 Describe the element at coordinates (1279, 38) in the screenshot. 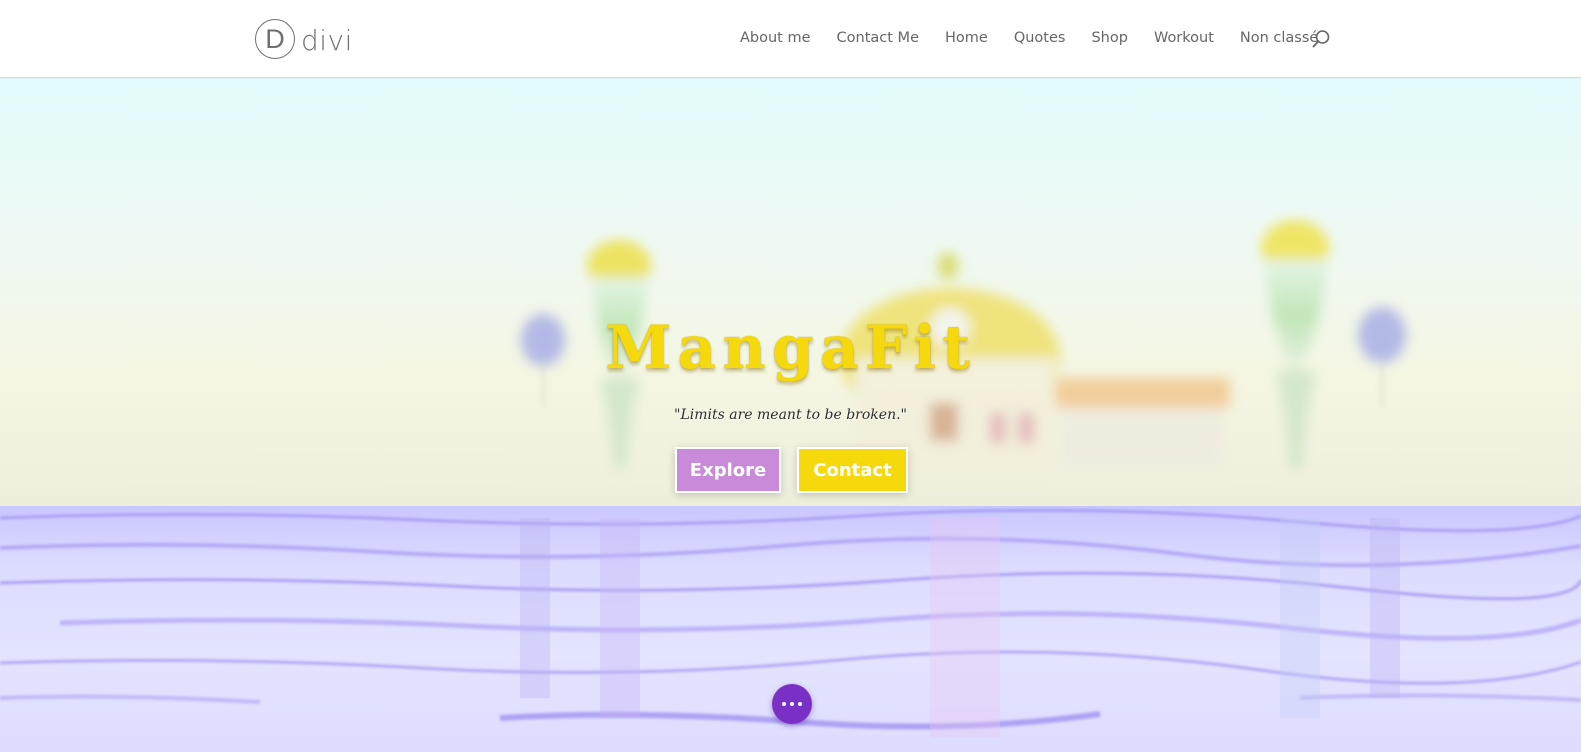

I see `nav-item-non-classe: Non classé` at that location.